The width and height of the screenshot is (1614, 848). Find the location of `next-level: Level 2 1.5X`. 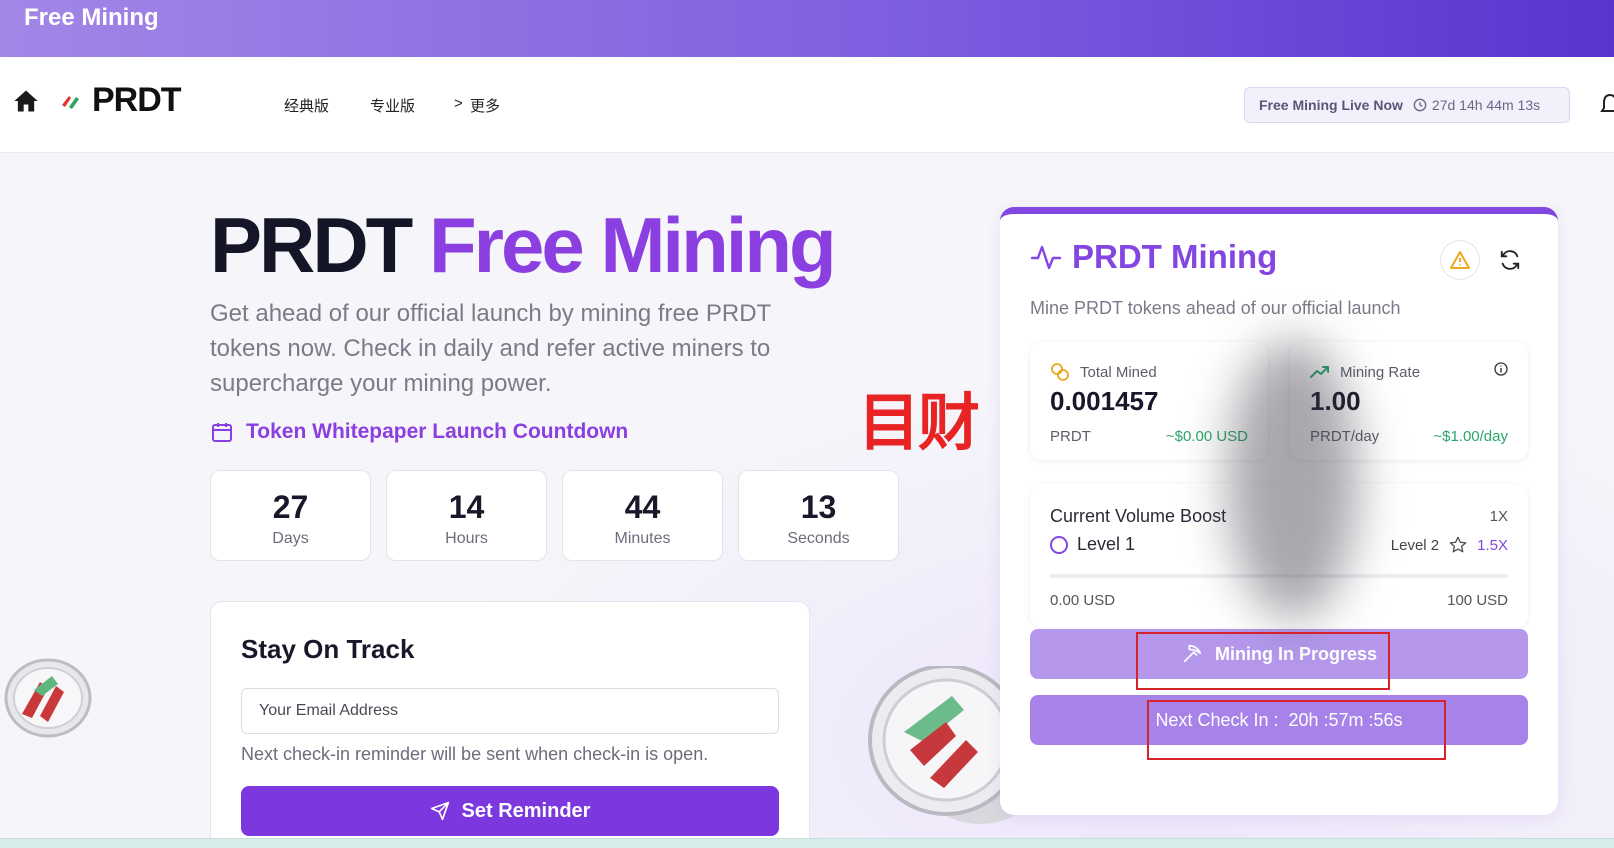

next-level: Level 2 1.5X is located at coordinates (1449, 545).